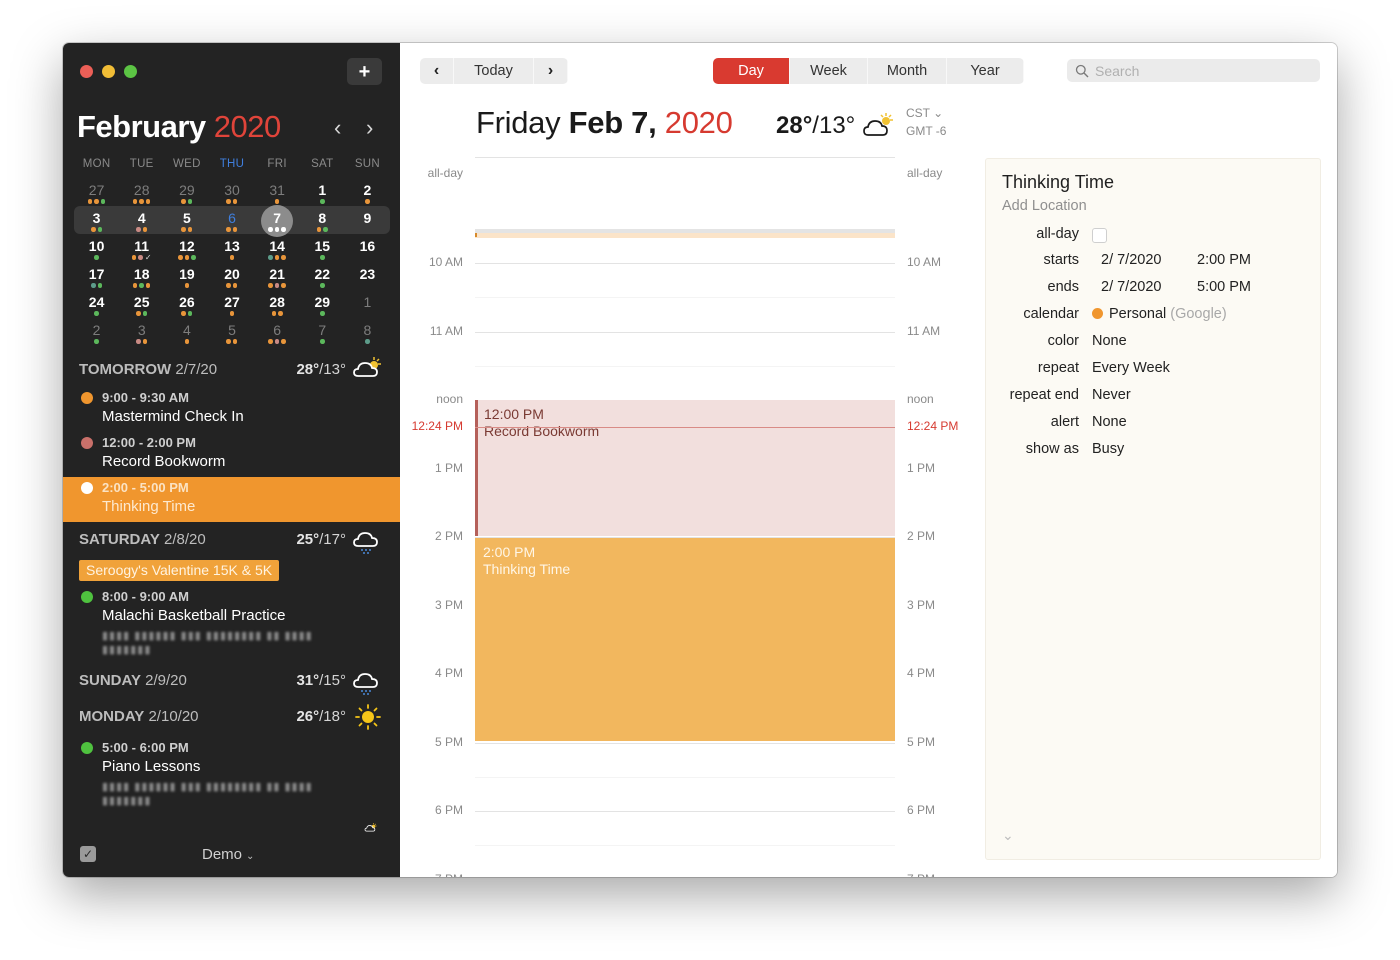  What do you see at coordinates (96, 276) in the screenshot?
I see `mini-calendar-day: 17` at bounding box center [96, 276].